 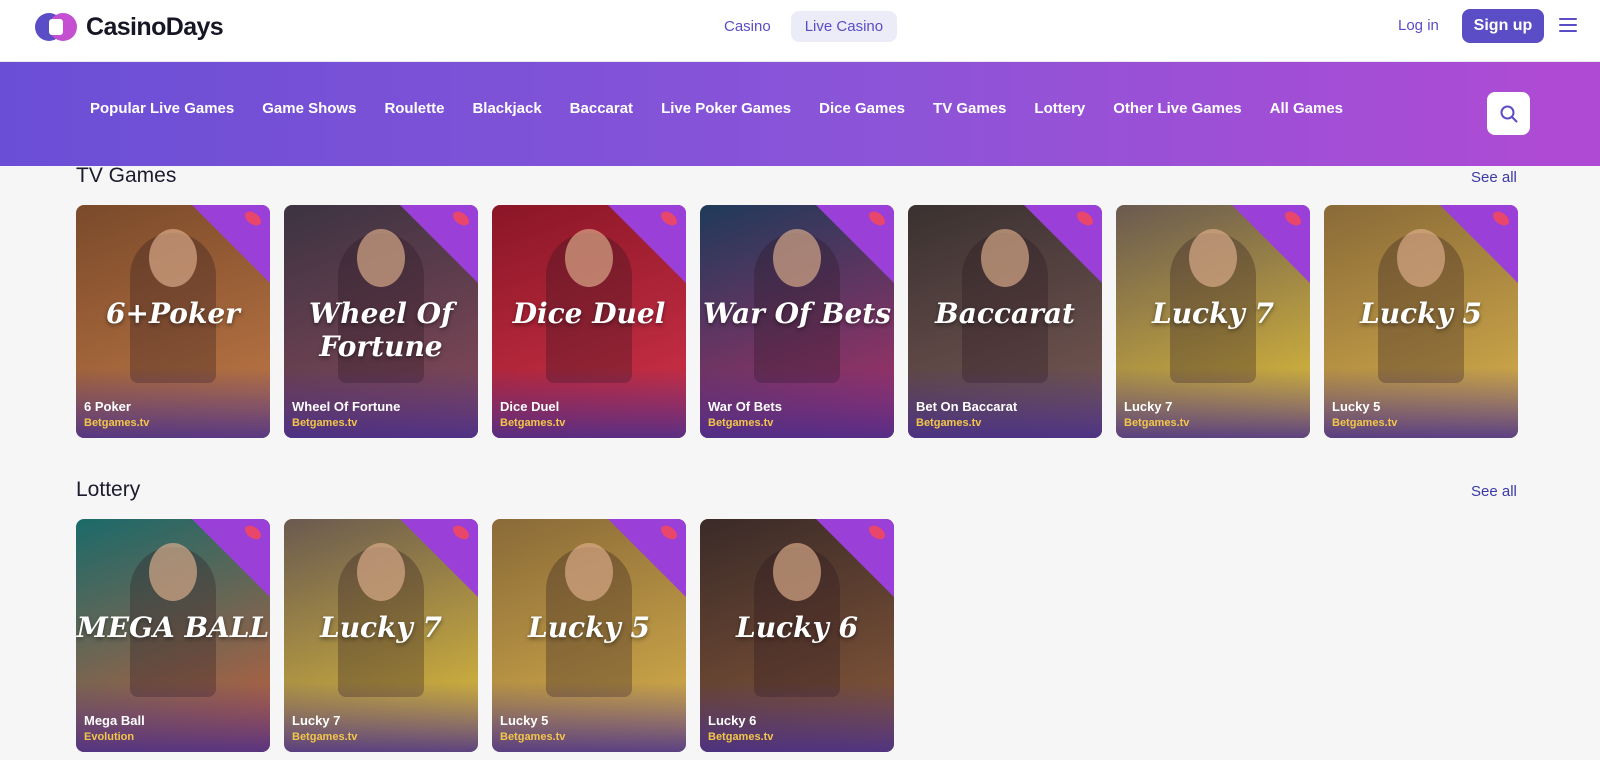 I want to click on game-card: Dice Duel Dice Duel Betgames.tv, so click(x=589, y=321).